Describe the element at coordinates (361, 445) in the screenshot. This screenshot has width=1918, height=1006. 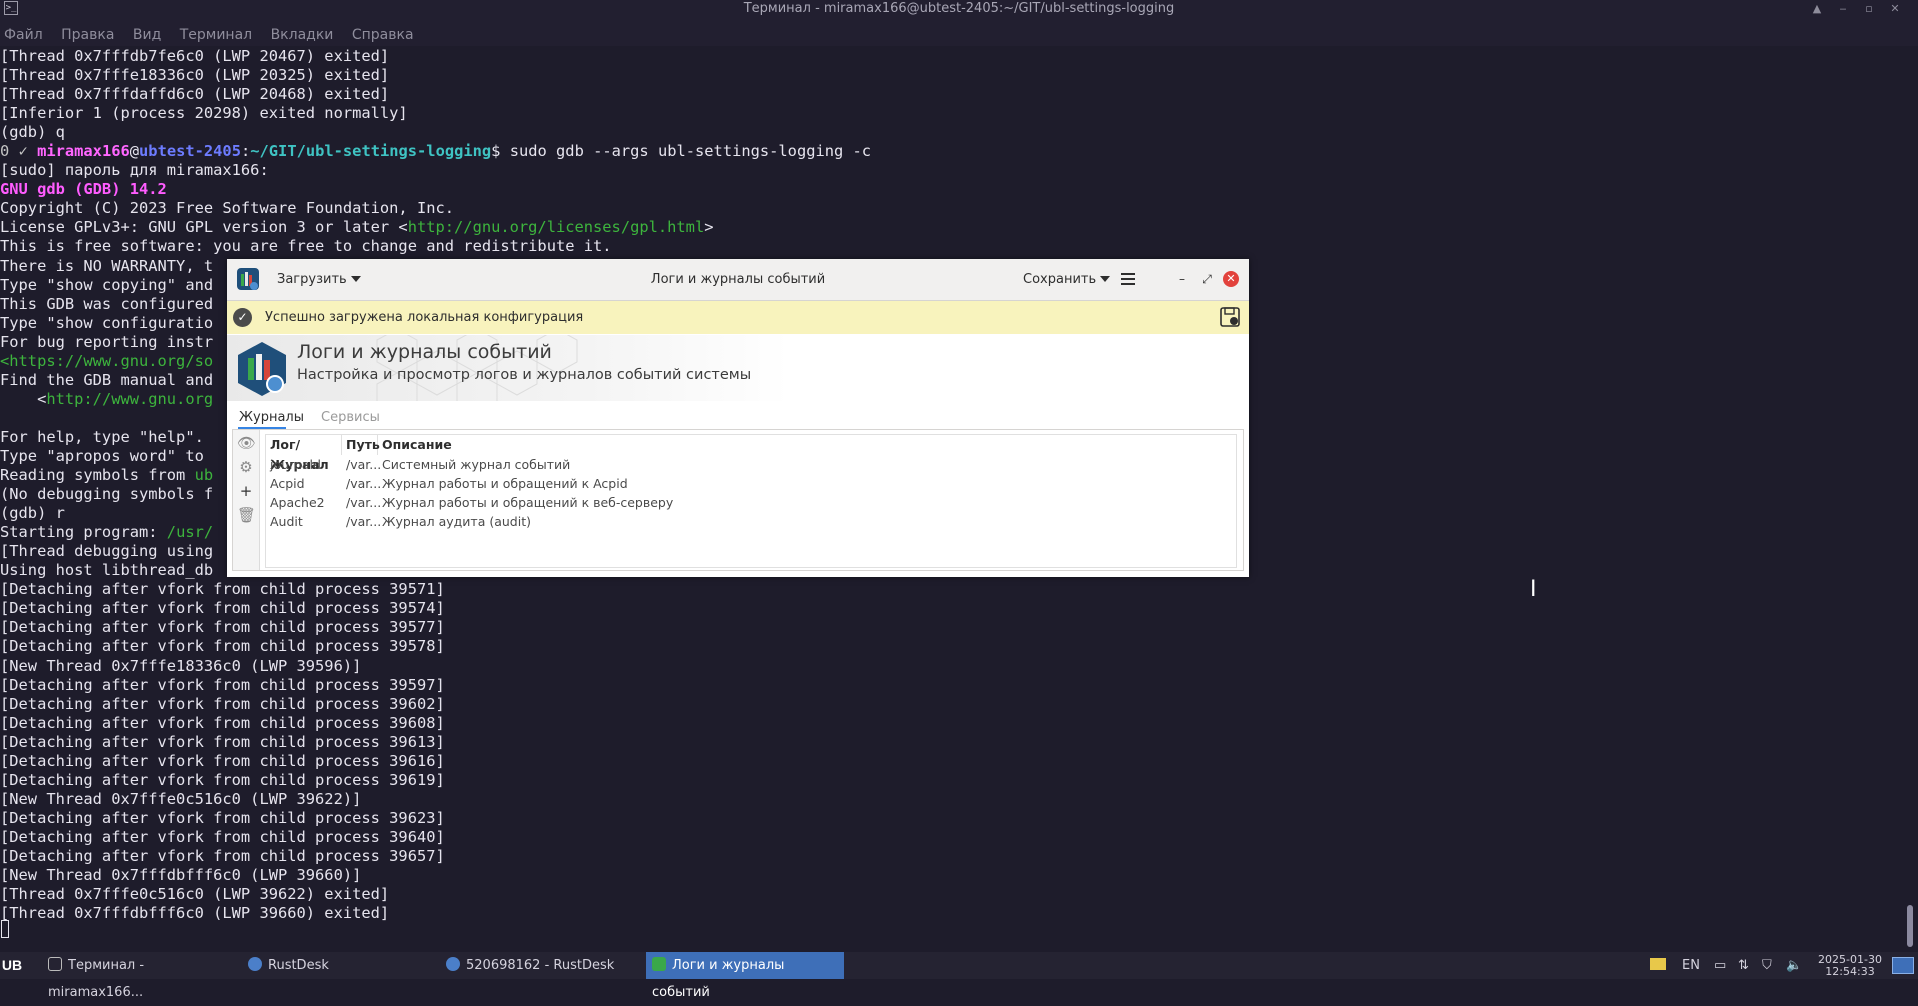
I see `column-header-path: Путь` at that location.